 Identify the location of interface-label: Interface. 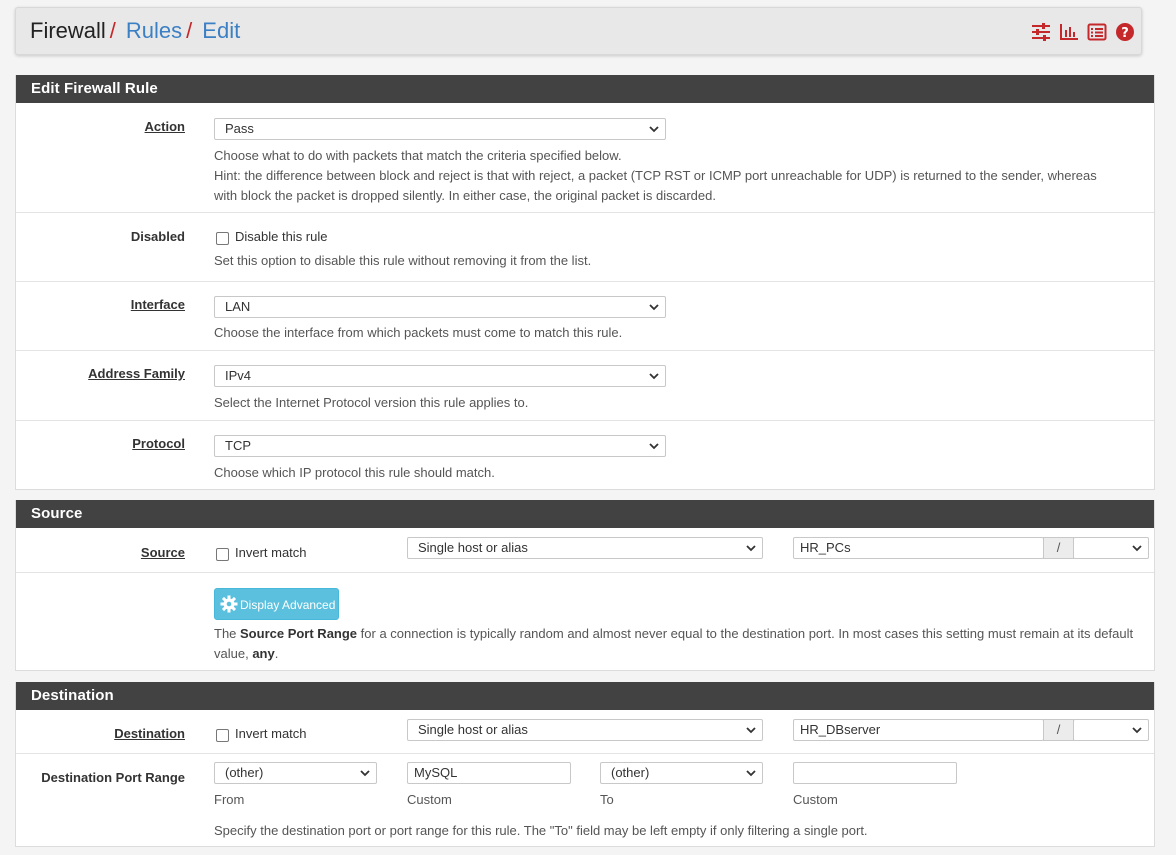
(157, 304).